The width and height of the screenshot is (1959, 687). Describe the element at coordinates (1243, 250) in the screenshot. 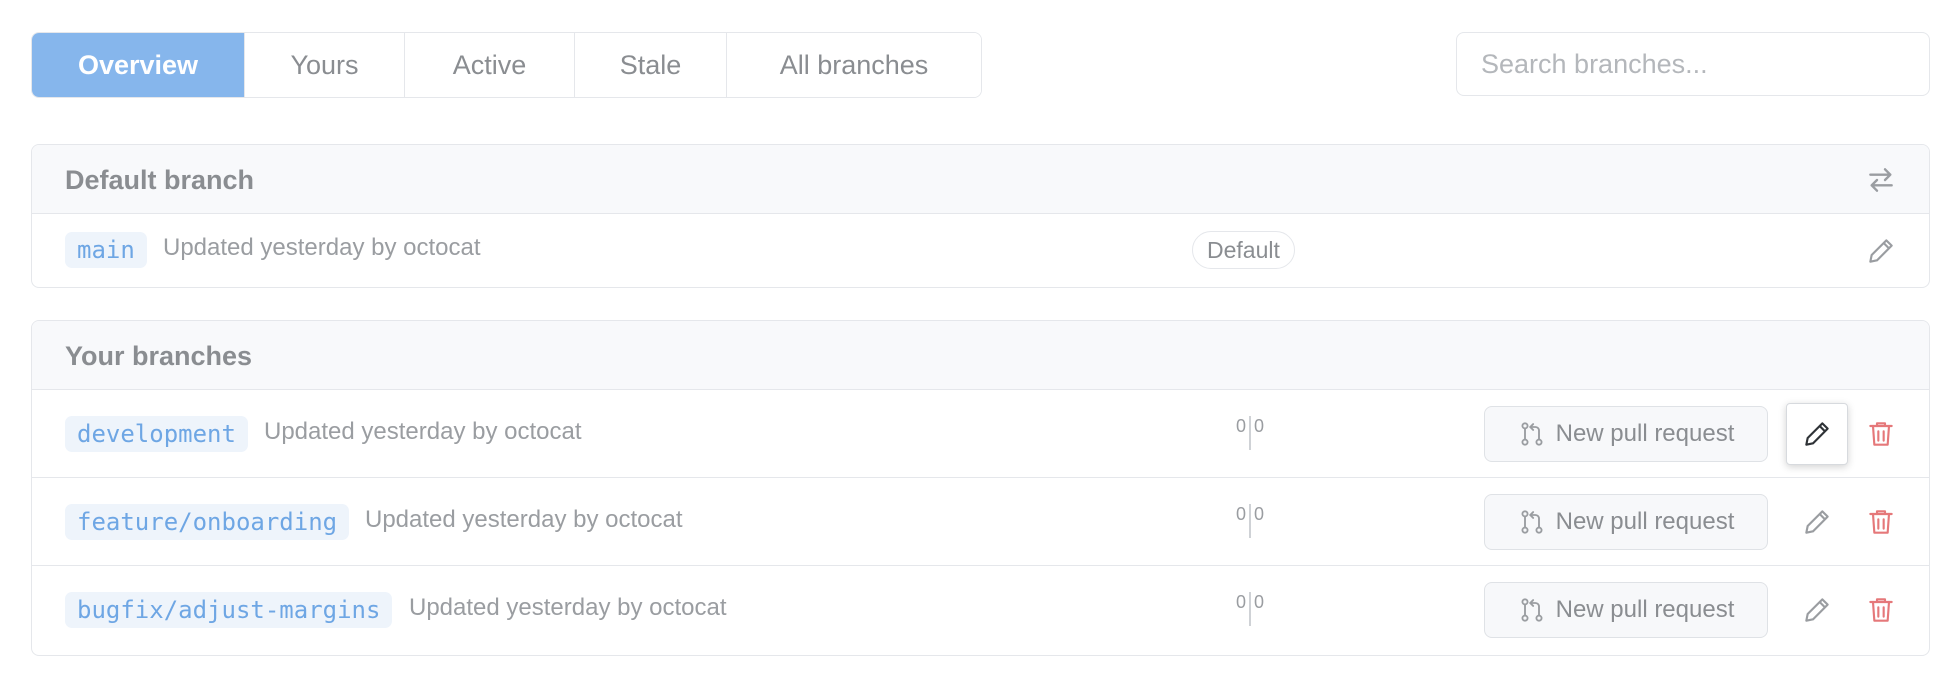

I see `default-badge: Default` at that location.